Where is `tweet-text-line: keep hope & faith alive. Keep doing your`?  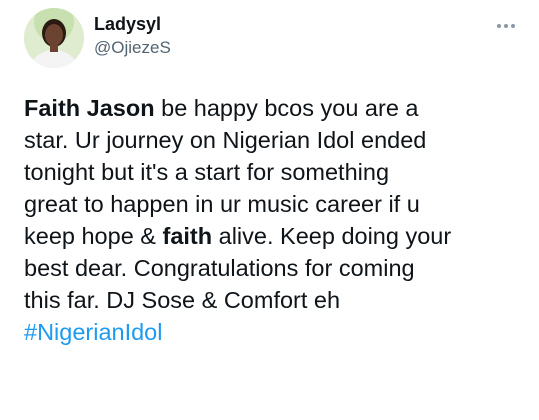 tweet-text-line: keep hope & faith alive. Keep doing your is located at coordinates (276, 236).